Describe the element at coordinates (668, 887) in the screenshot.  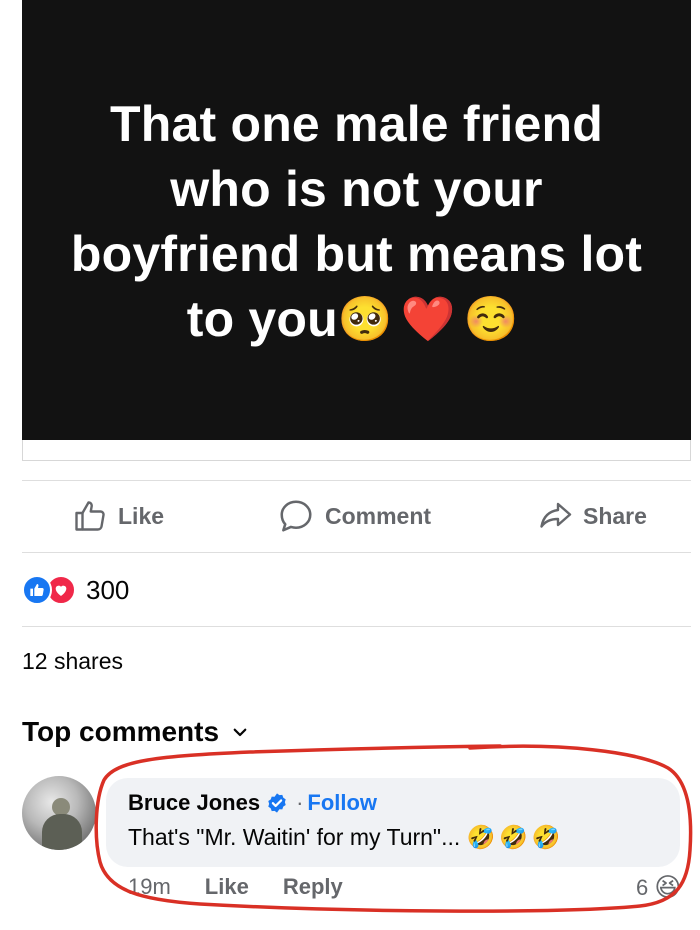
I see `haha-reaction-icon: 😆` at that location.